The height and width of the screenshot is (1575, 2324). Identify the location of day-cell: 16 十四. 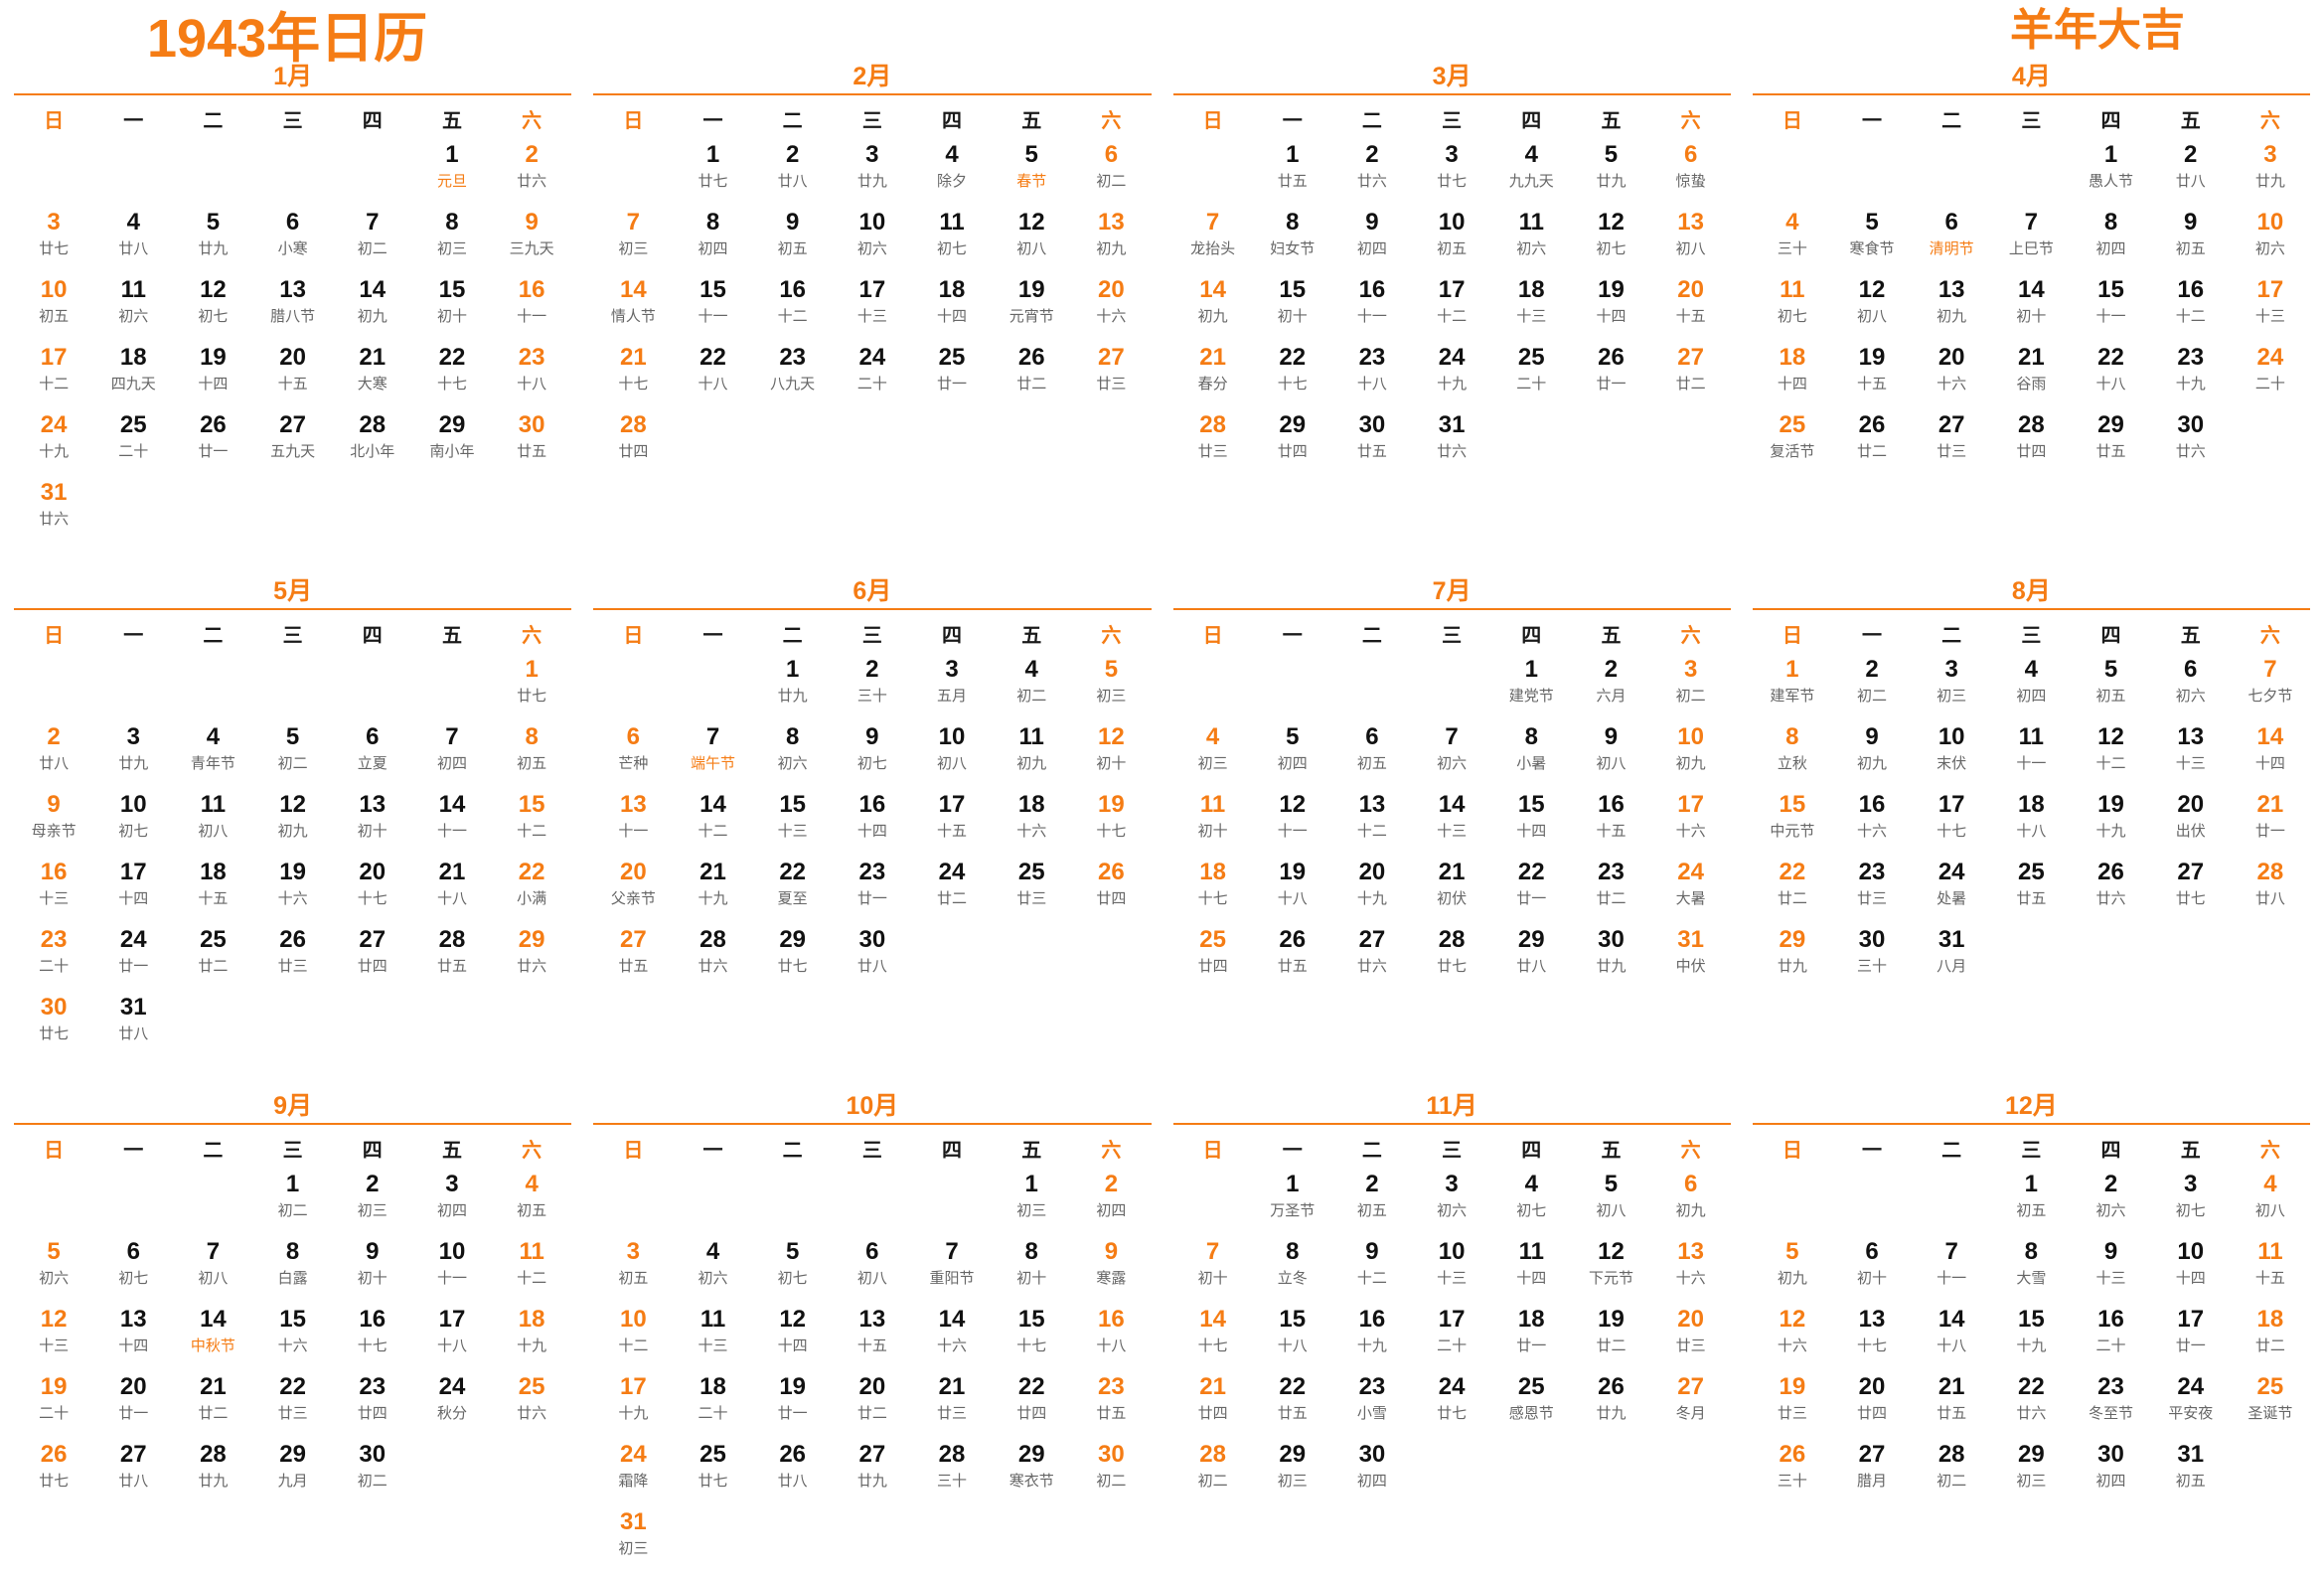
(872, 824).